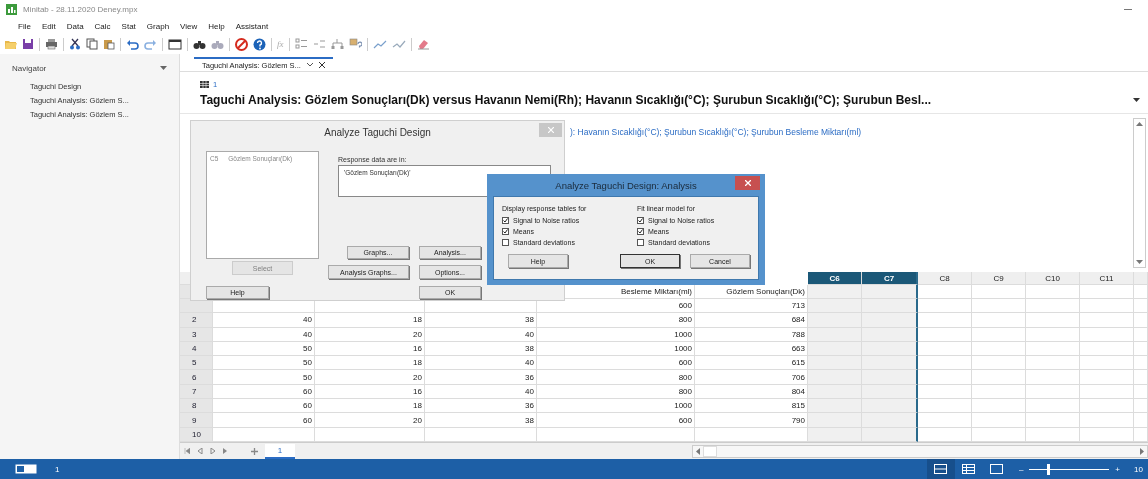 The height and width of the screenshot is (479, 1148). Describe the element at coordinates (102, 26) in the screenshot. I see `menu-item: Calc` at that location.